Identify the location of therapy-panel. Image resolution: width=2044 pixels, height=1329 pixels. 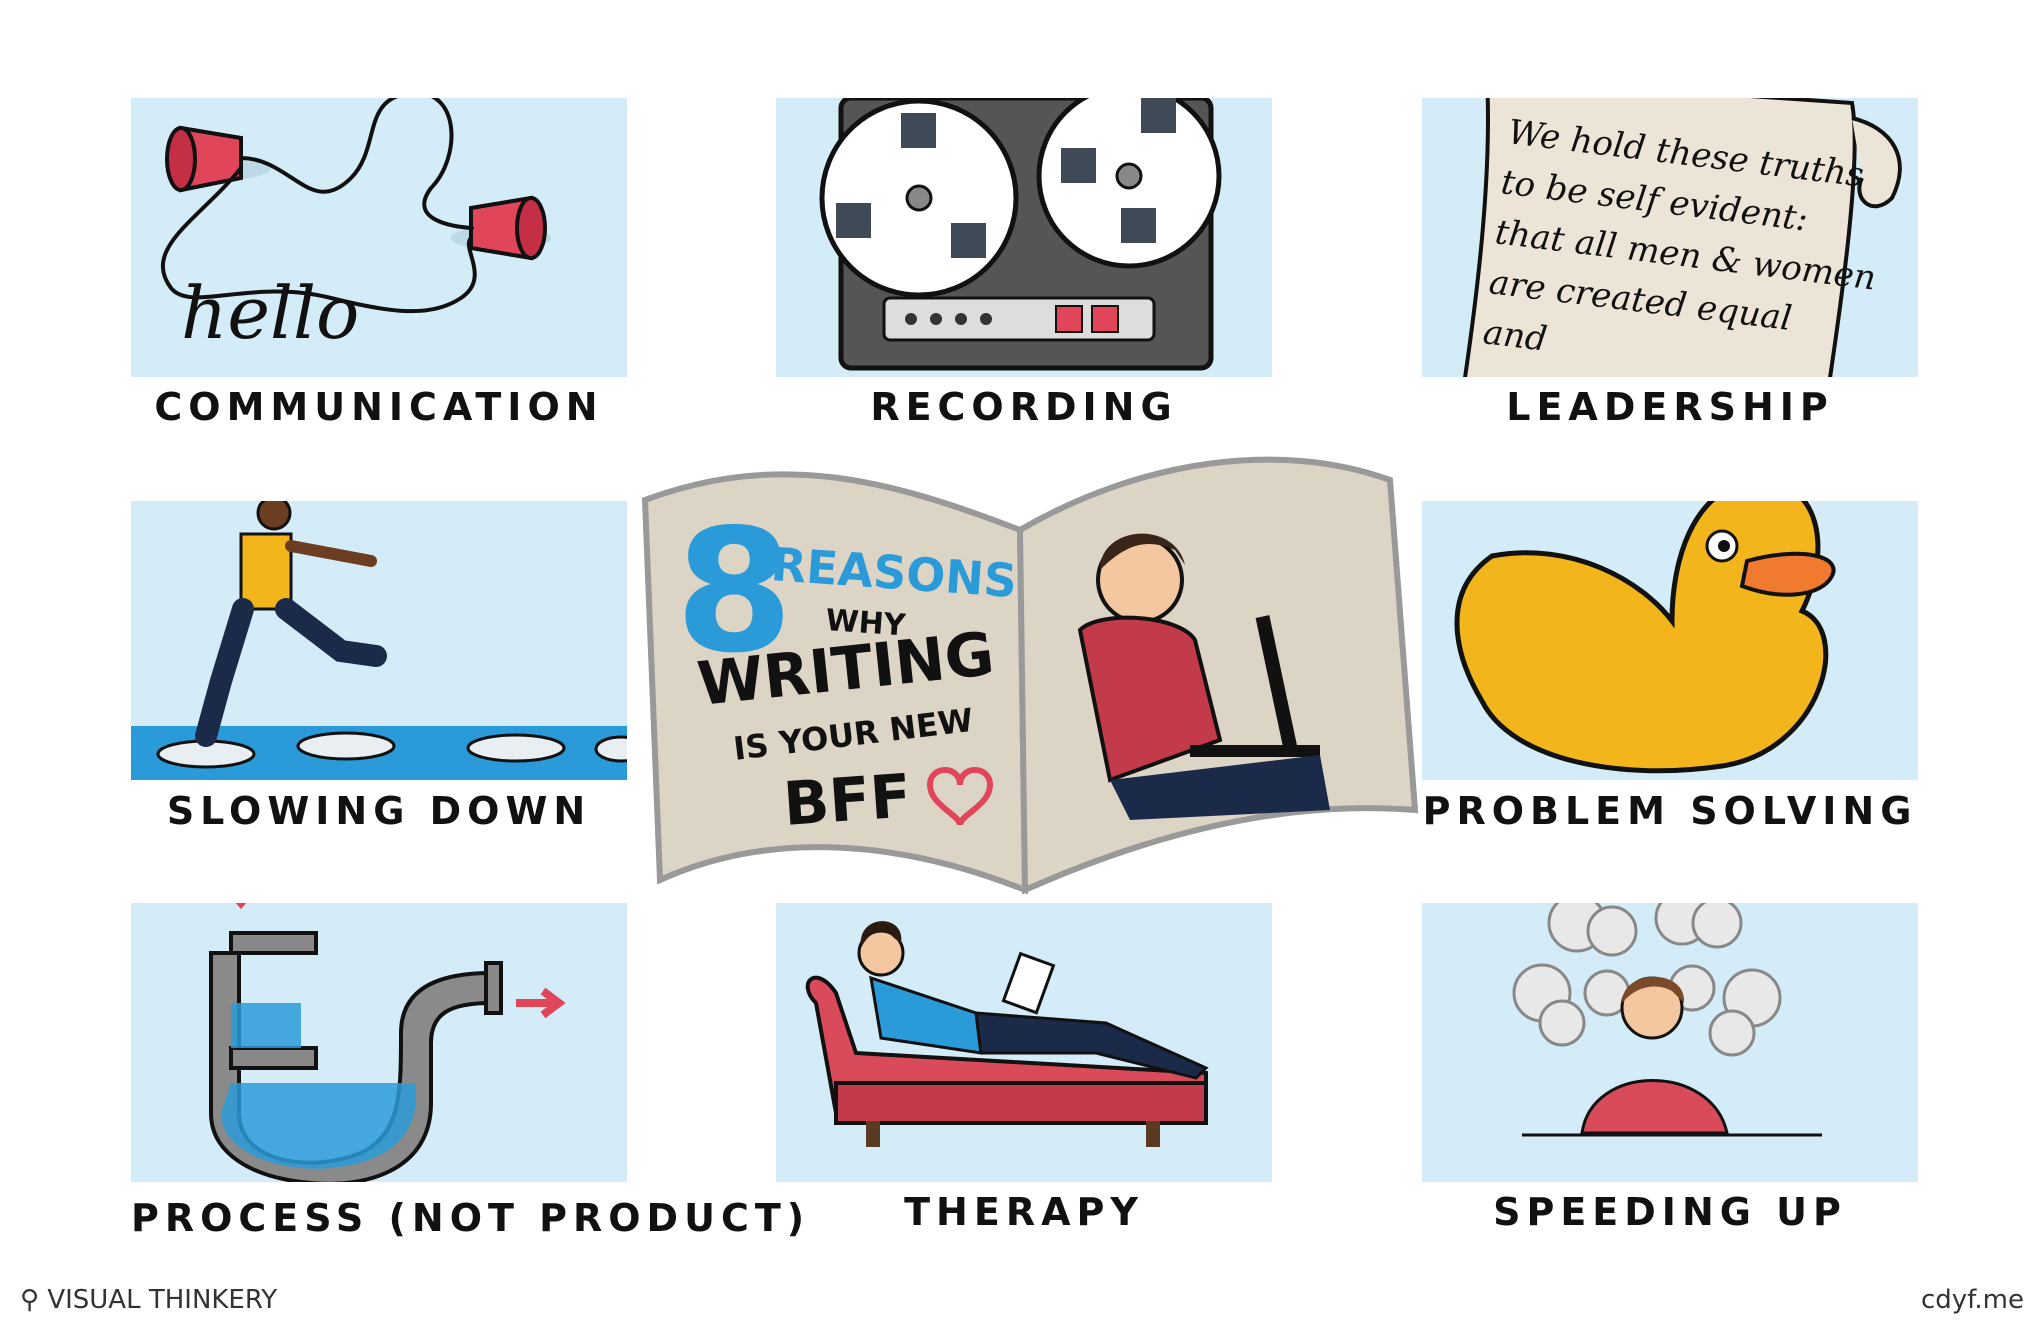
(1024, 1042).